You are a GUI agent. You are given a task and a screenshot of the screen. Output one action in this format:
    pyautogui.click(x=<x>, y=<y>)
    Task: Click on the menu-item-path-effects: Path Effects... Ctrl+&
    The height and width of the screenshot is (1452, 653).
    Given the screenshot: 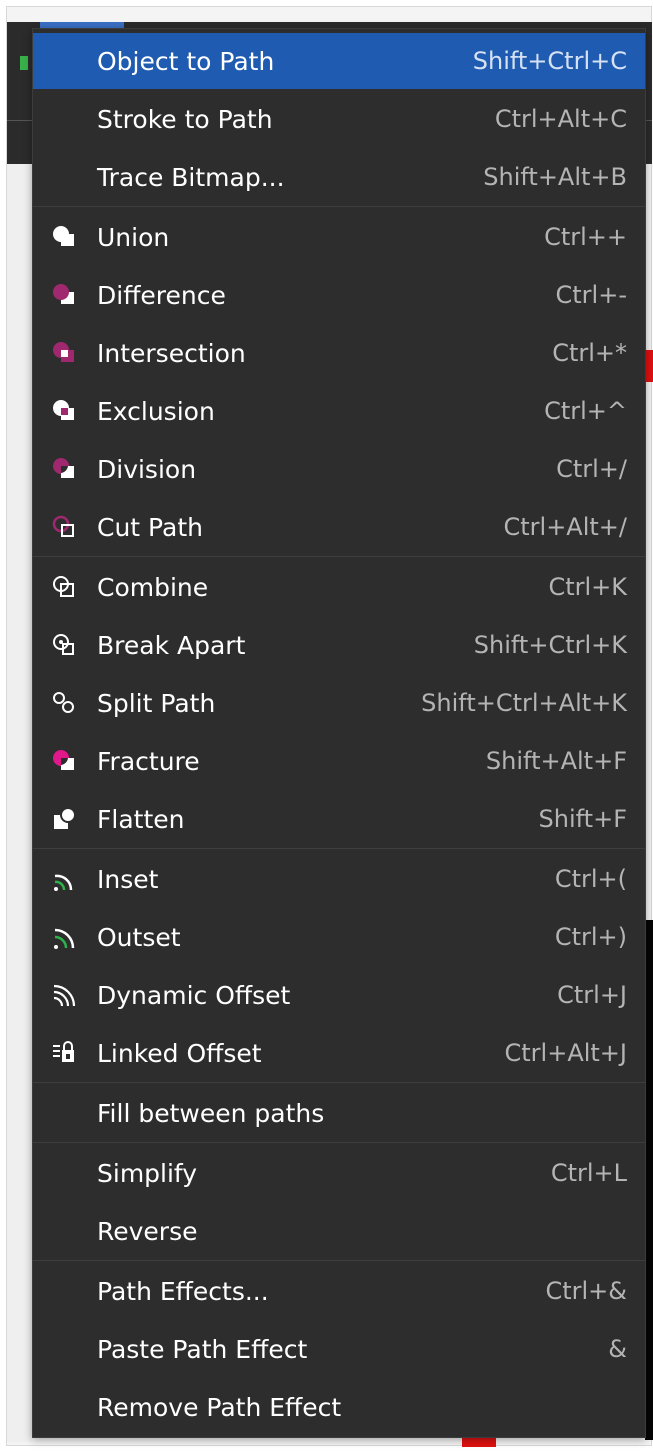 What is the action you would take?
    pyautogui.click(x=339, y=1291)
    